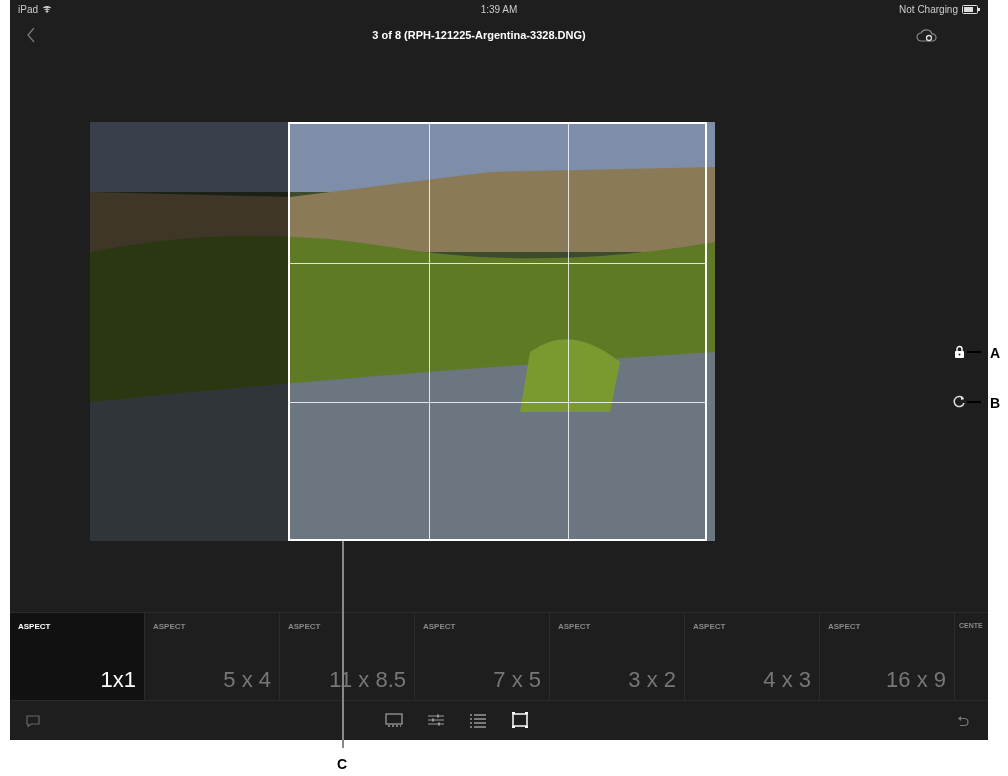 The width and height of the screenshot is (1008, 776). Describe the element at coordinates (33, 720) in the screenshot. I see `speech-bubble-icon` at that location.